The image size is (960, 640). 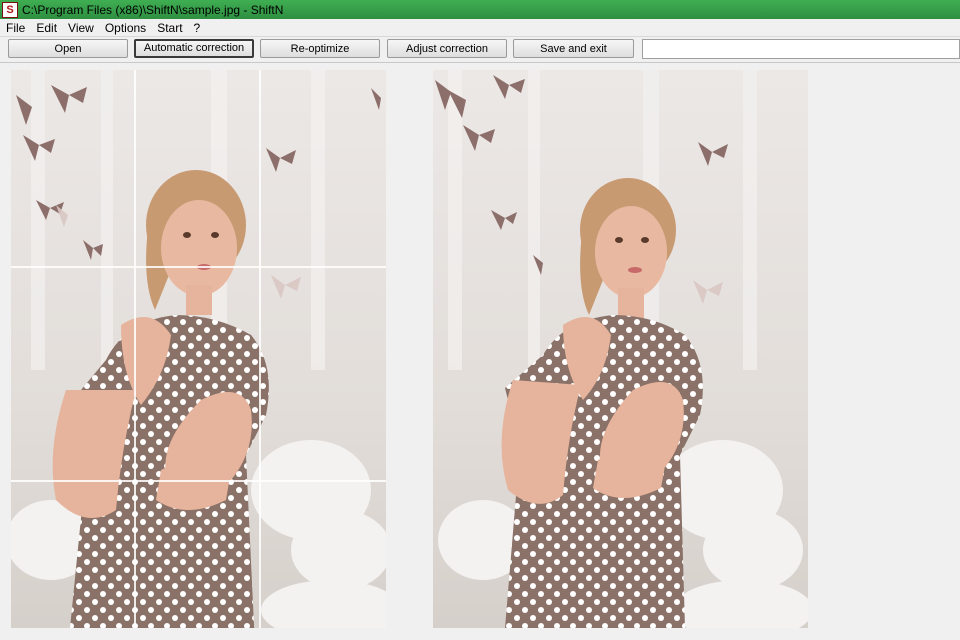 I want to click on adjust-correction-button: Adjust correction, so click(x=447, y=48).